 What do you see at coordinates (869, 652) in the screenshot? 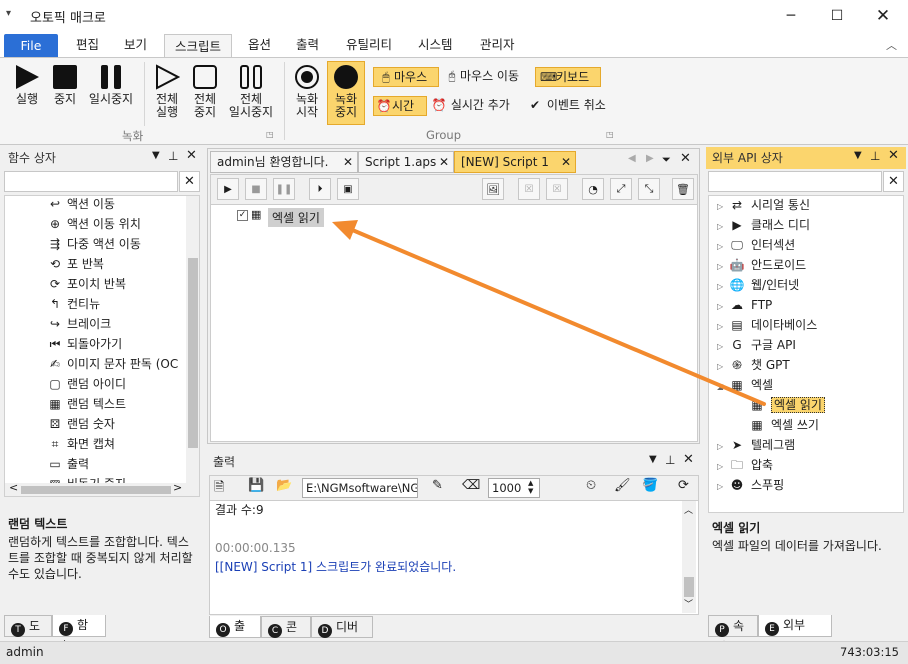
I see `status-time: 743:03:15` at bounding box center [869, 652].